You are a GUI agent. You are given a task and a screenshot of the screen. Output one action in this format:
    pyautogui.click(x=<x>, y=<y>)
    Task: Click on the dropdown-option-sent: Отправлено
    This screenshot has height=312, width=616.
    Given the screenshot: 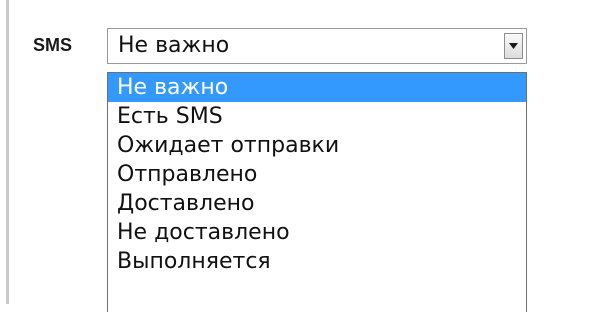 What is the action you would take?
    pyautogui.click(x=317, y=174)
    